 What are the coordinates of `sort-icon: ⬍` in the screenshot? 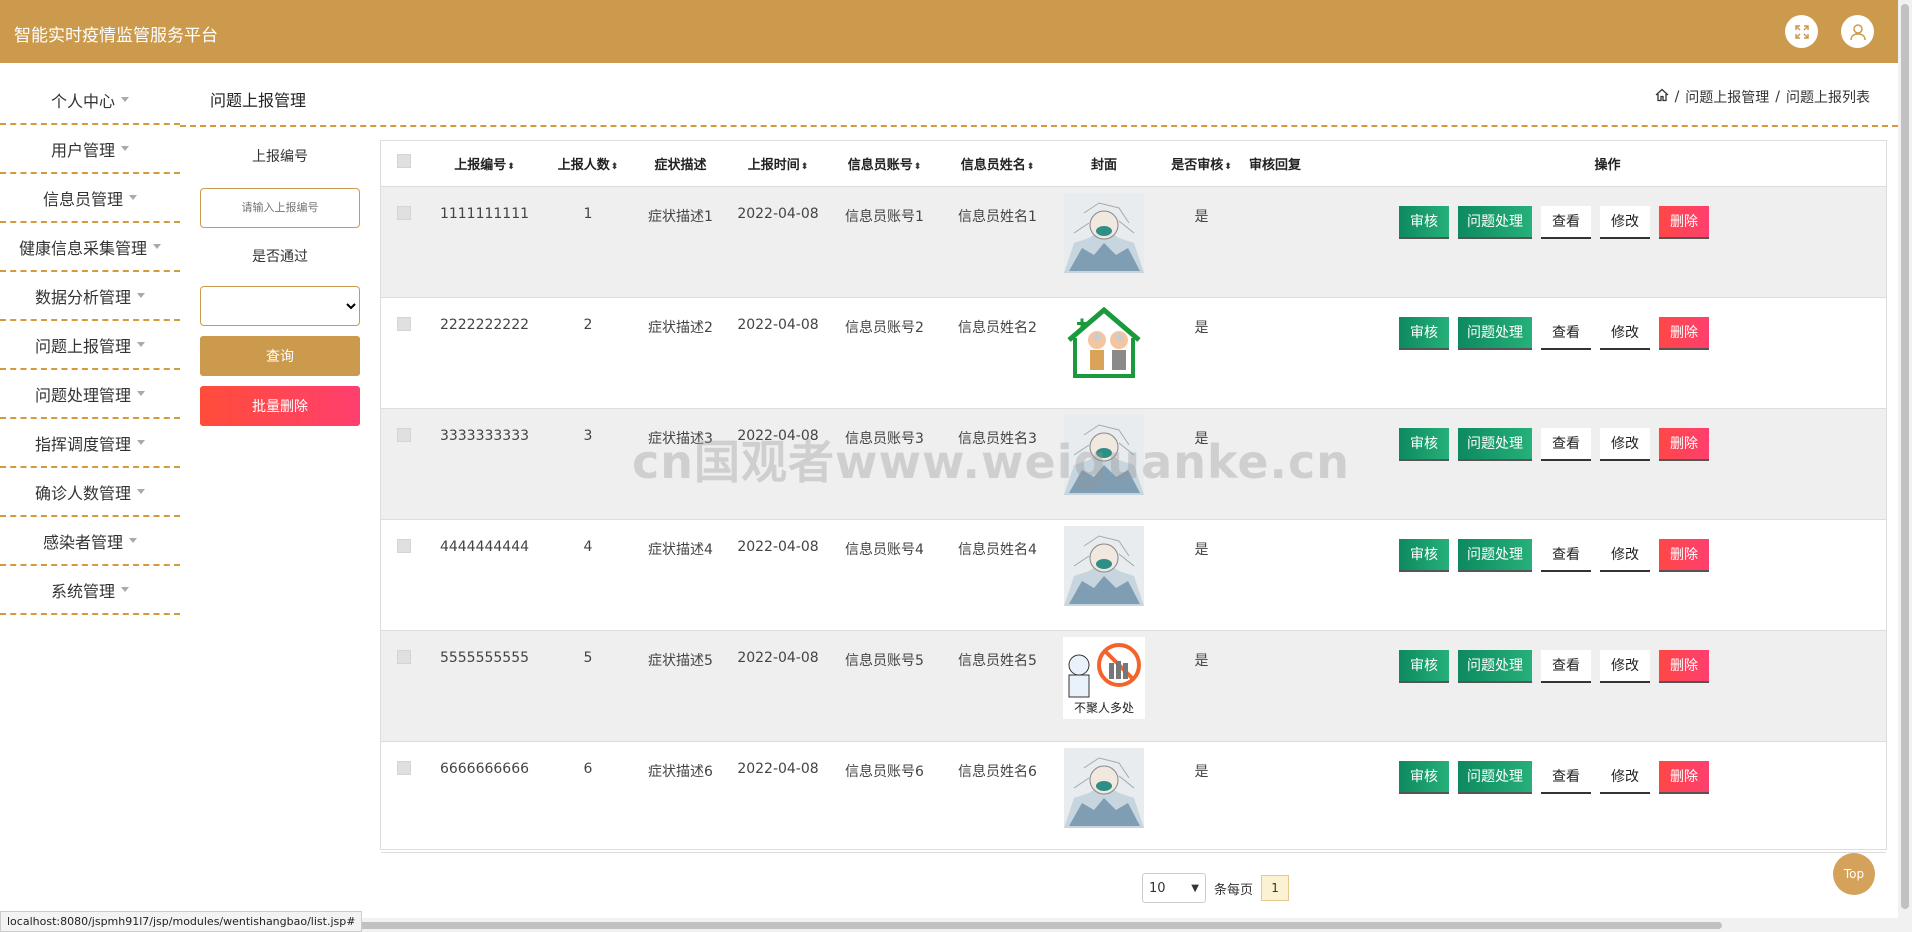 It's located at (511, 166).